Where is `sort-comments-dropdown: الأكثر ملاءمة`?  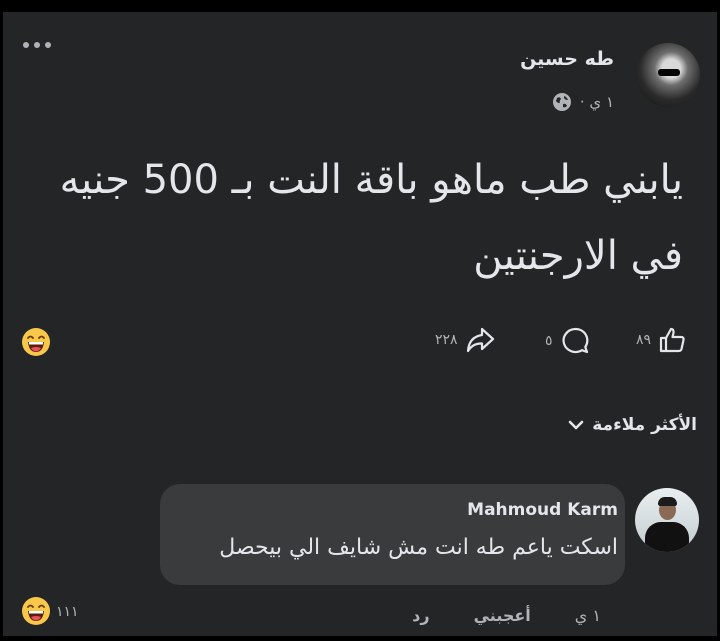
sort-comments-dropdown: الأكثر ملاءمة is located at coordinates (632, 425).